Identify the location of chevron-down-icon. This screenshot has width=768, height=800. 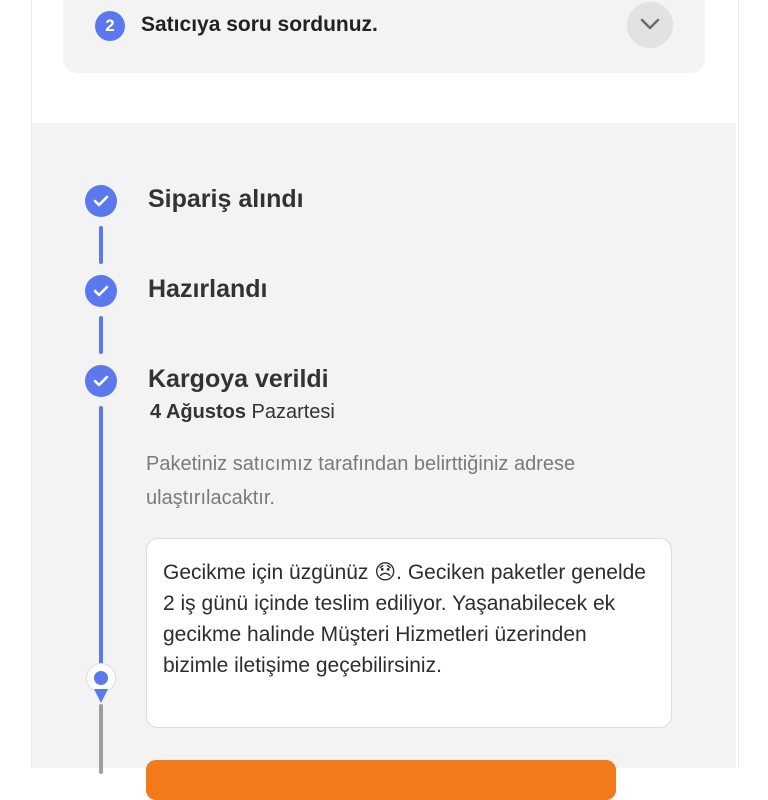
(650, 24).